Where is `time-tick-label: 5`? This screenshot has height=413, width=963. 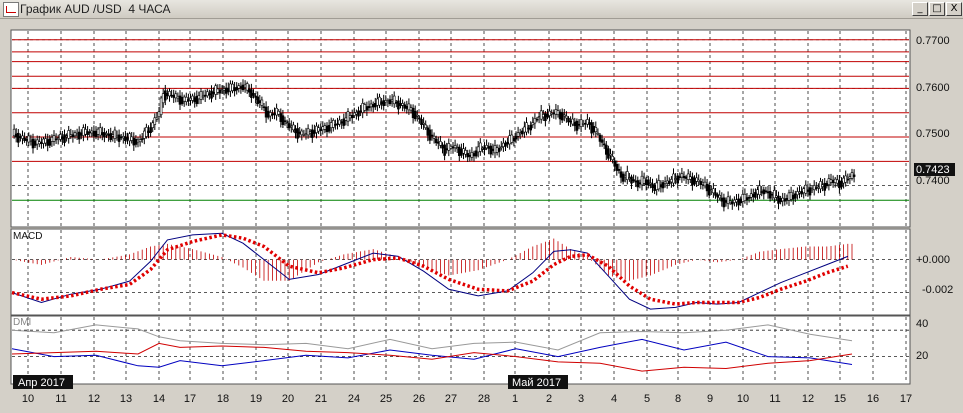
time-tick-label: 5 is located at coordinates (647, 399).